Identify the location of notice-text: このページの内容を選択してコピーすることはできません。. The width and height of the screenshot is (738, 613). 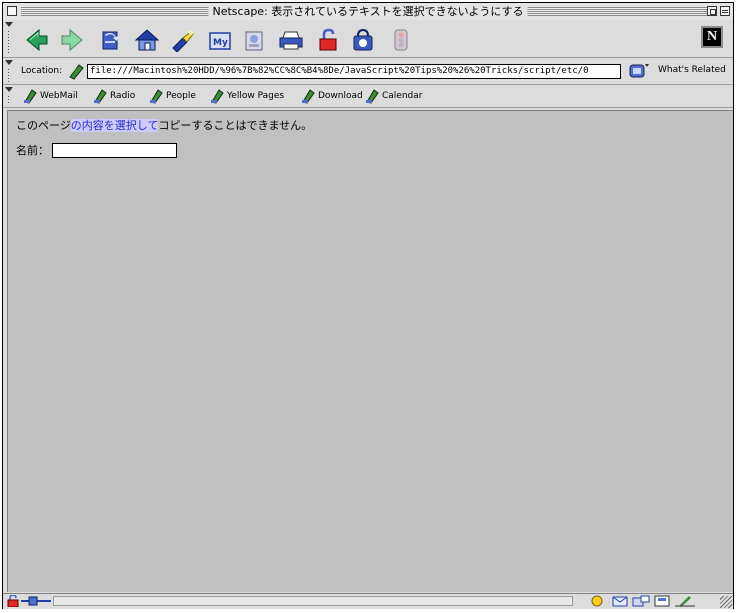
(164, 125).